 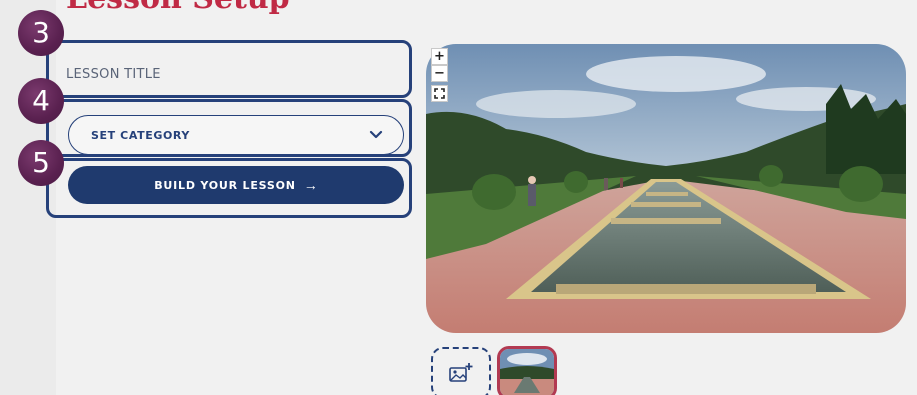 I want to click on thumbnail-image, so click(x=527, y=372).